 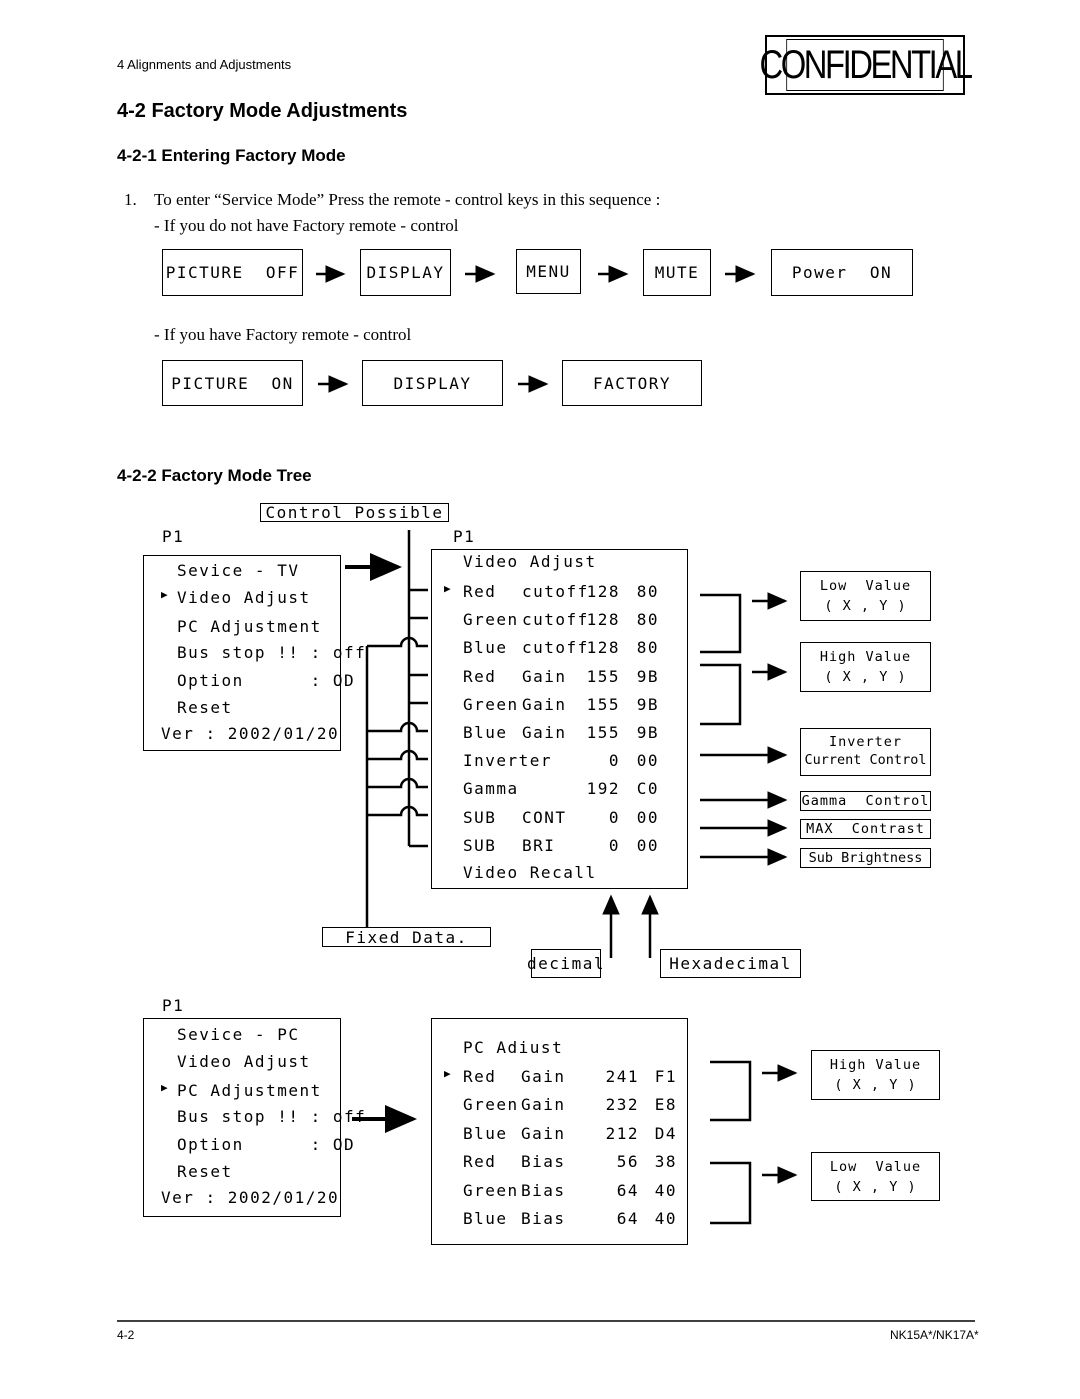 What do you see at coordinates (491, 789) in the screenshot?
I see `menu-row-cell: Gamma` at bounding box center [491, 789].